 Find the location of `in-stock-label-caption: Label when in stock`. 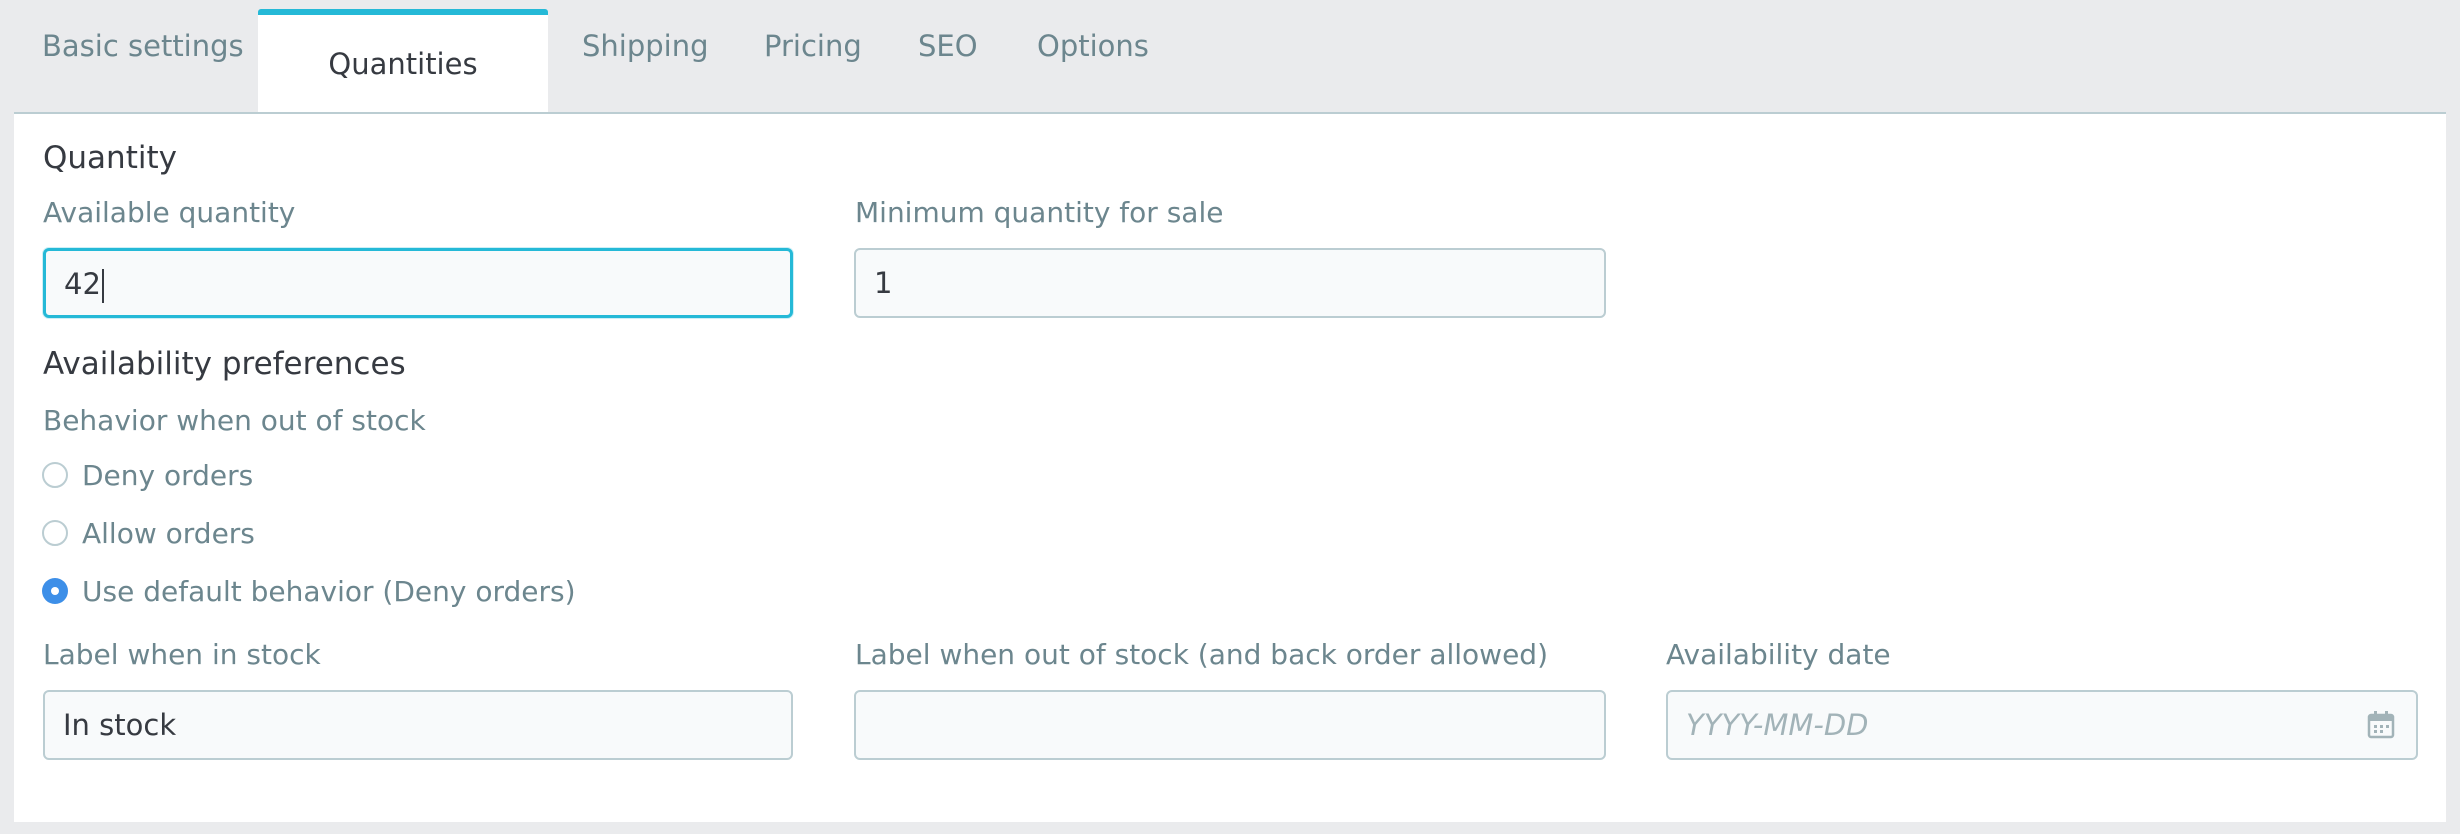

in-stock-label-caption: Label when in stock is located at coordinates (182, 654).